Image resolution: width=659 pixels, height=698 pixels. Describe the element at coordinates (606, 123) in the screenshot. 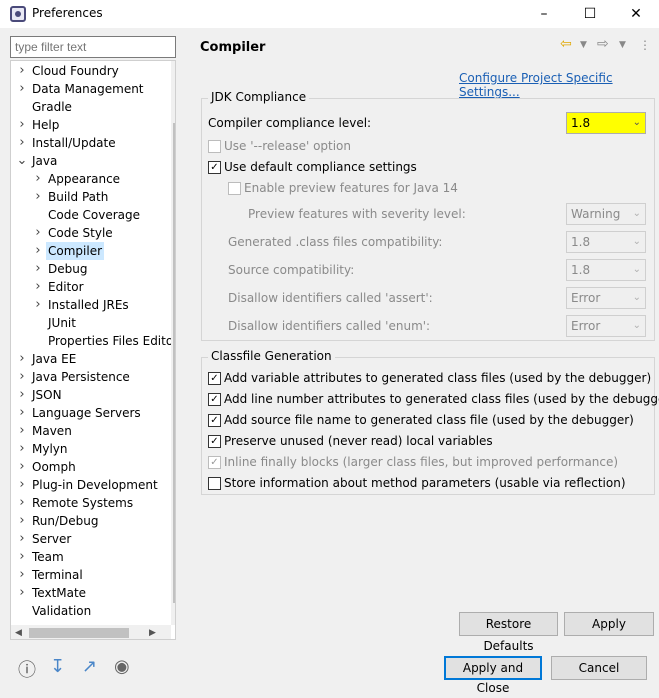

I see `compliance-level-select: 1.8 ⌄` at that location.